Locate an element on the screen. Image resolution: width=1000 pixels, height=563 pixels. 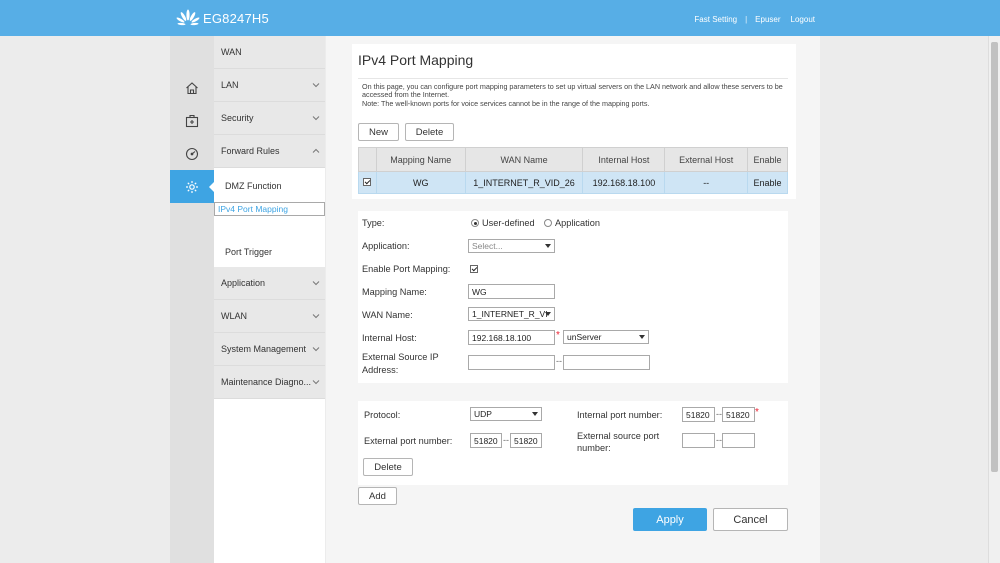
type-user-defined-radio is located at coordinates (475, 223).